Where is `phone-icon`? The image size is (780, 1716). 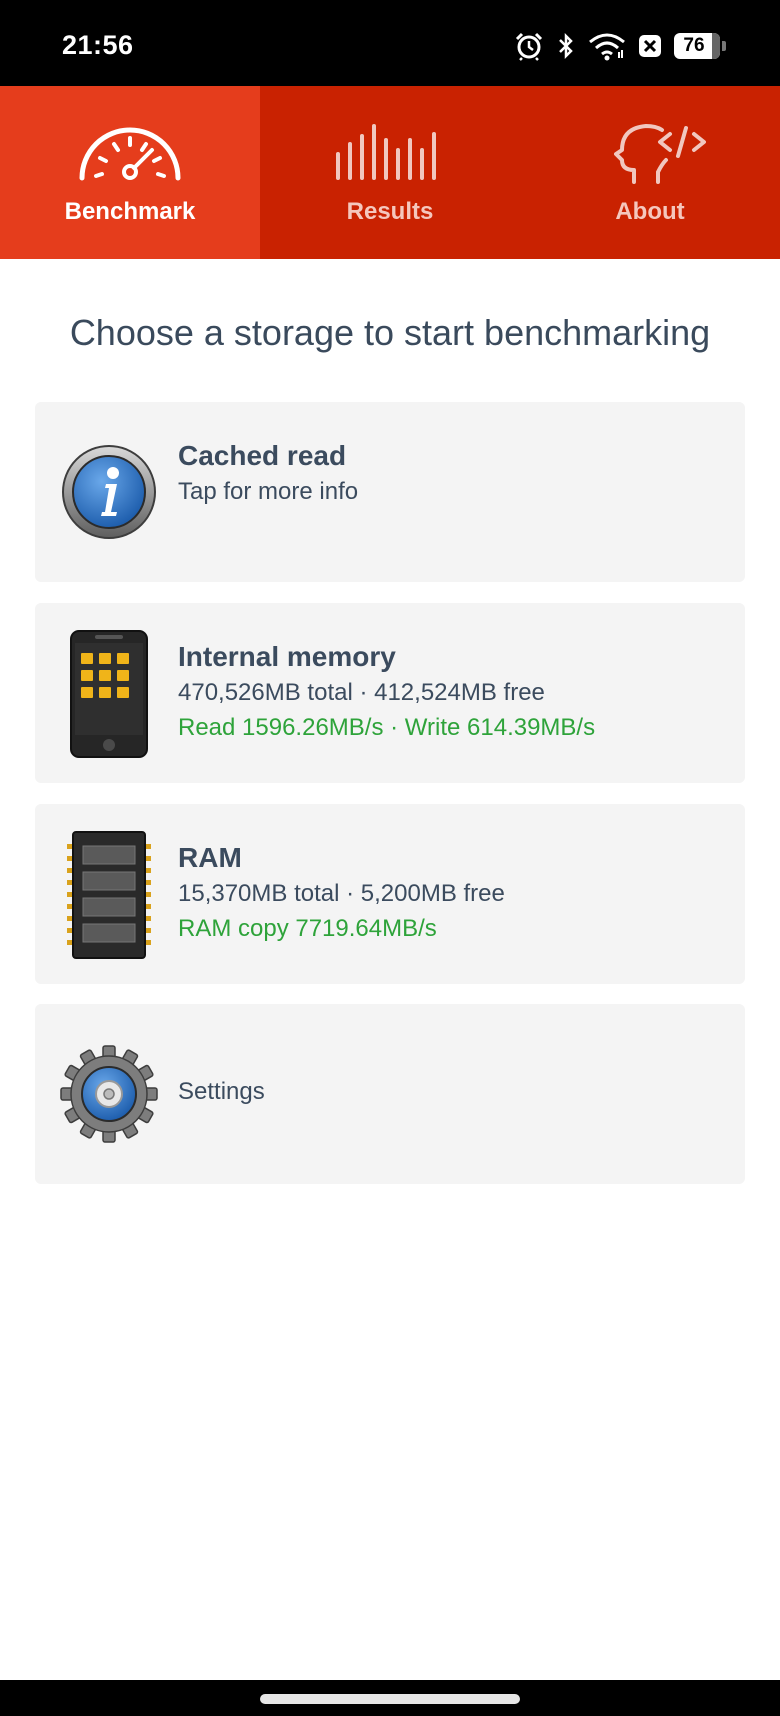 phone-icon is located at coordinates (109, 694).